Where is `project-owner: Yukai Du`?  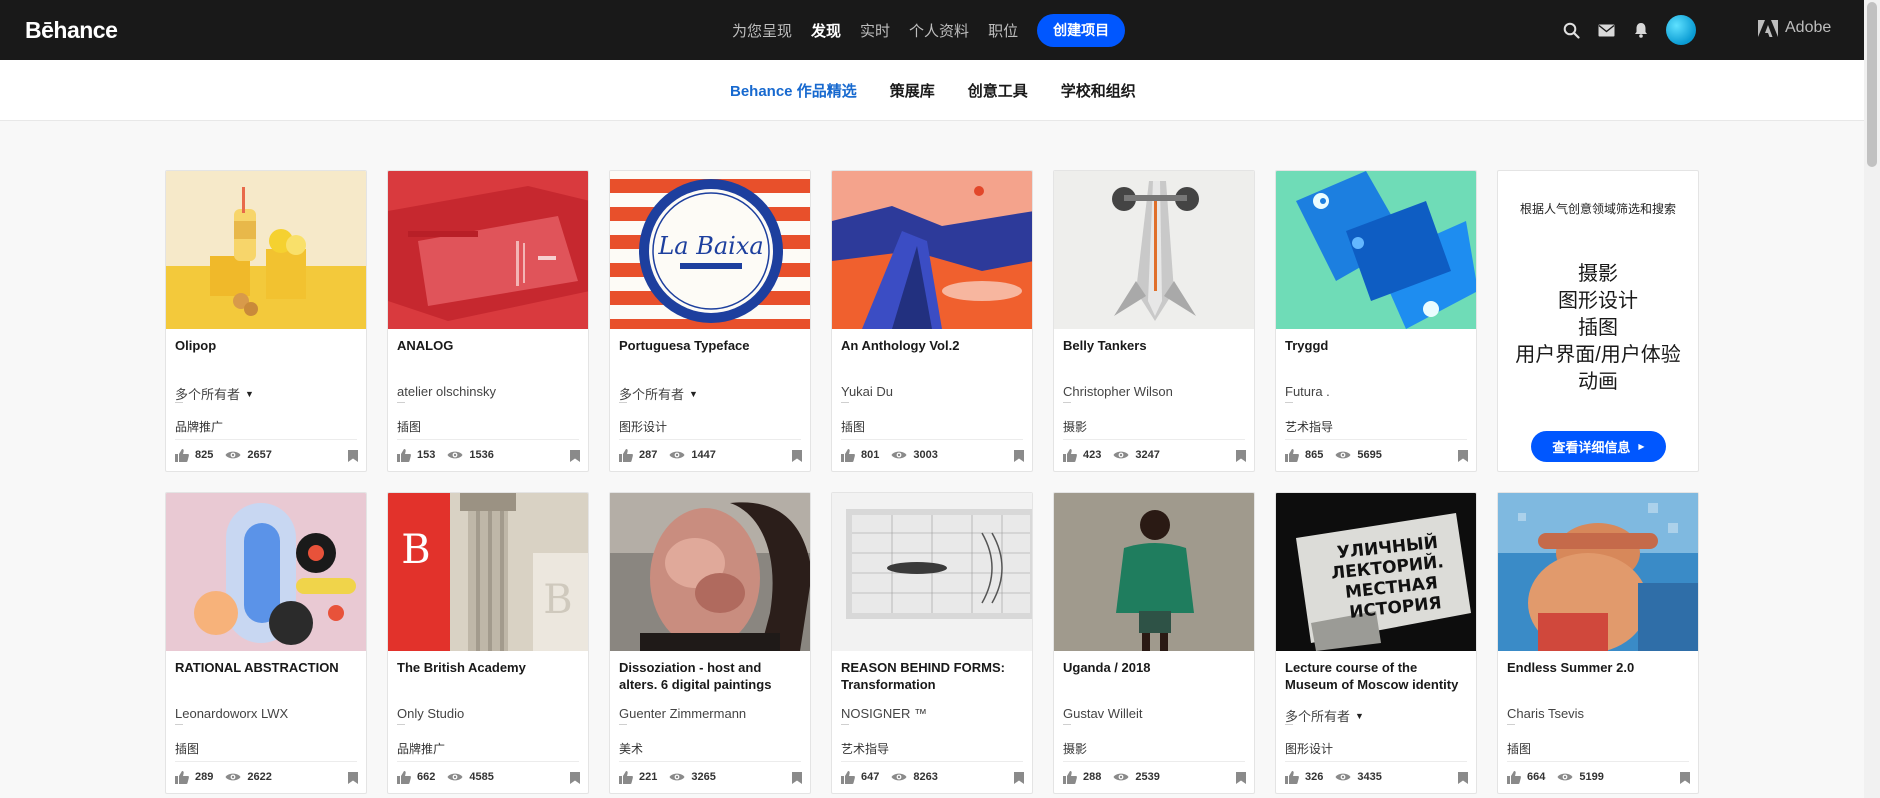
project-owner: Yukai Du is located at coordinates (867, 391).